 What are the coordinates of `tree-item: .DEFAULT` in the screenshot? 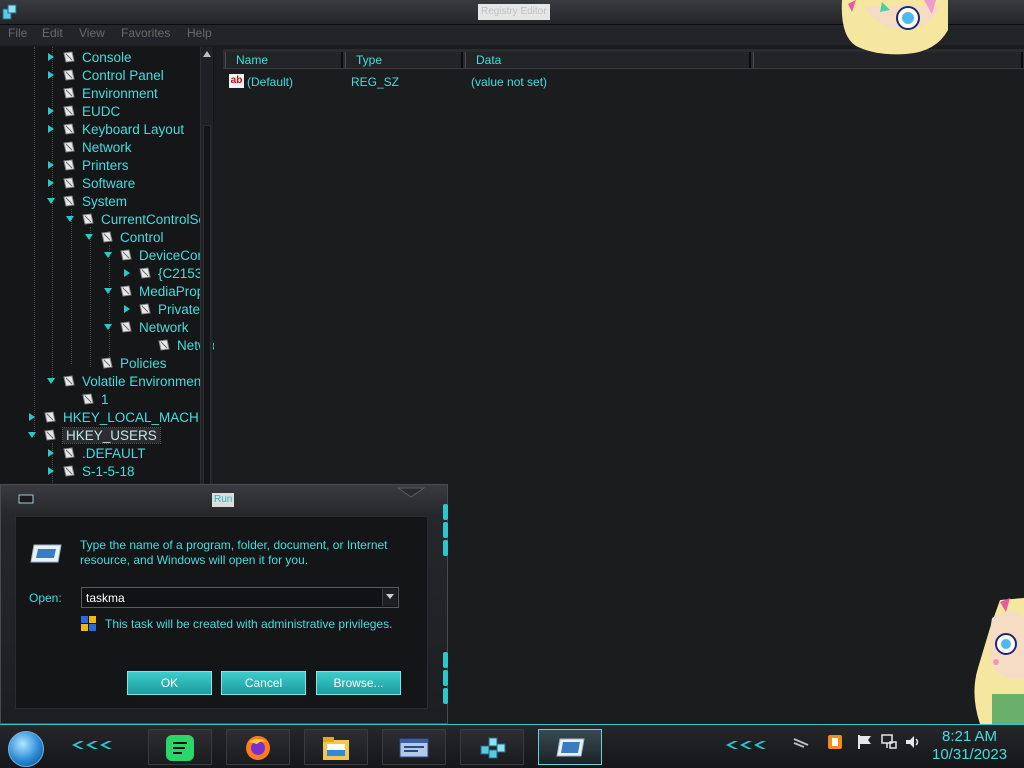 It's located at (95, 453).